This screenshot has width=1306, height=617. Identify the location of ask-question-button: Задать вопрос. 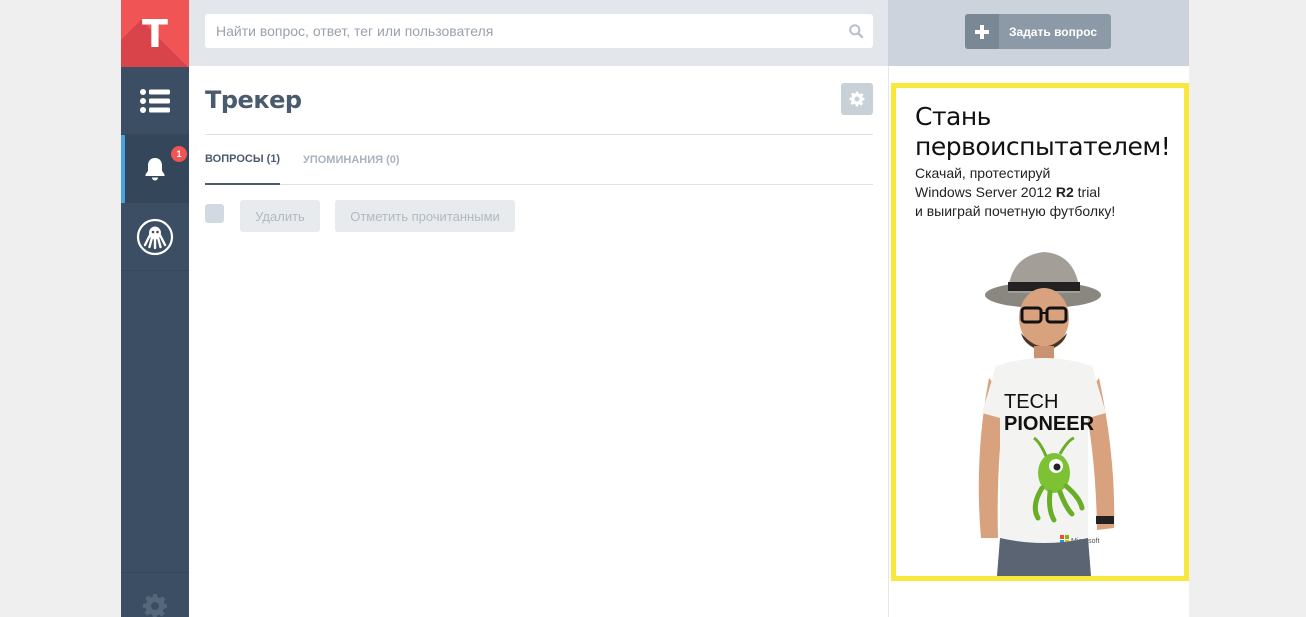
(1038, 31).